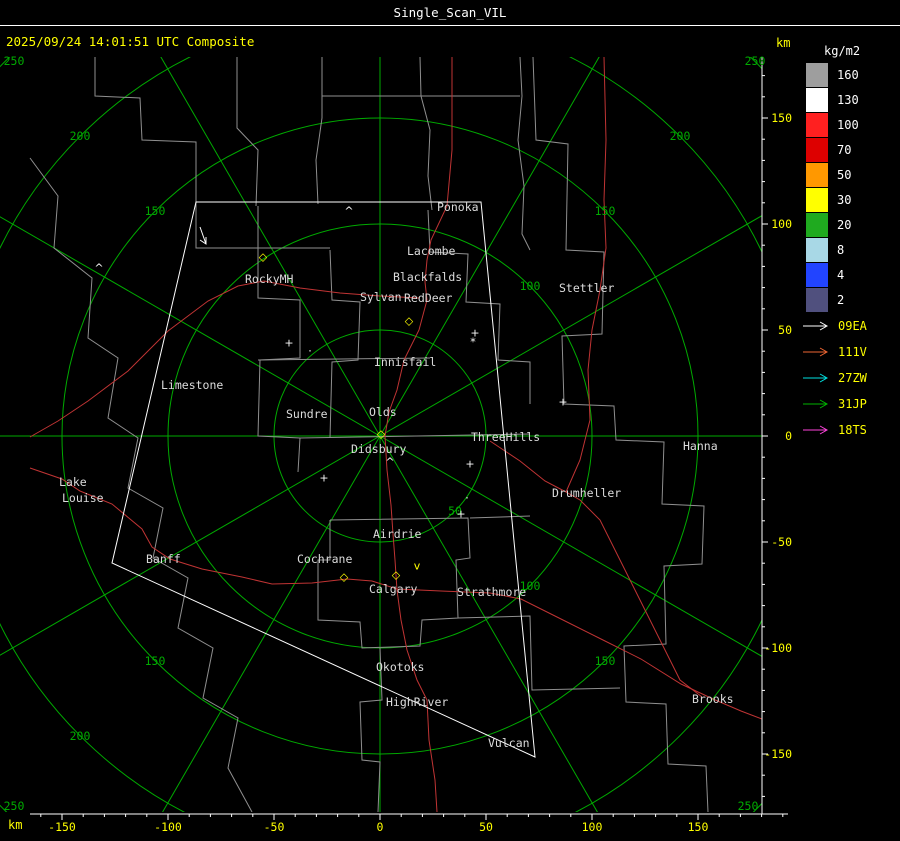 The height and width of the screenshot is (841, 900). Describe the element at coordinates (781, 118) in the screenshot. I see `y-axis-tick-label: 150` at that location.